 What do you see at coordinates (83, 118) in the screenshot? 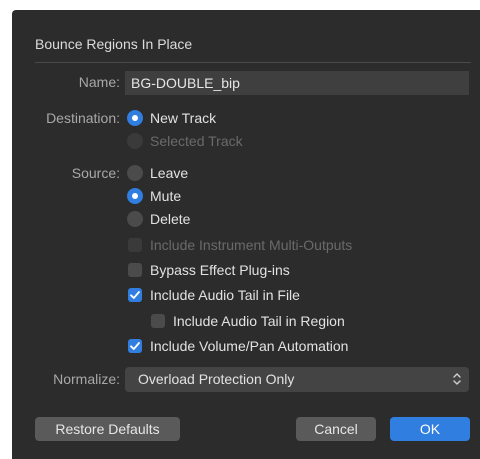
I see `destination-label: Destination:` at bounding box center [83, 118].